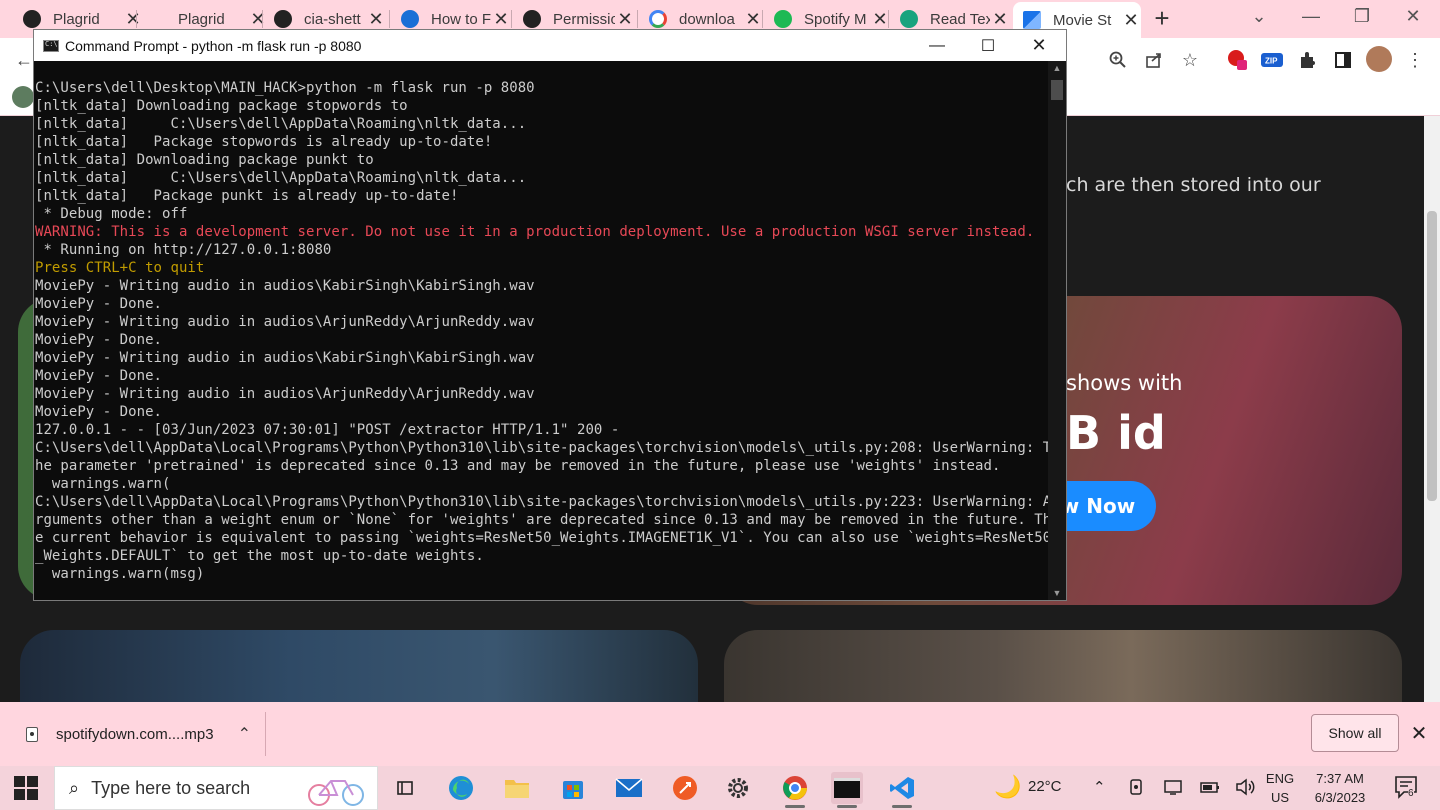 The height and width of the screenshot is (810, 1440). I want to click on scroll-down-icon: ▼, so click(1057, 593).